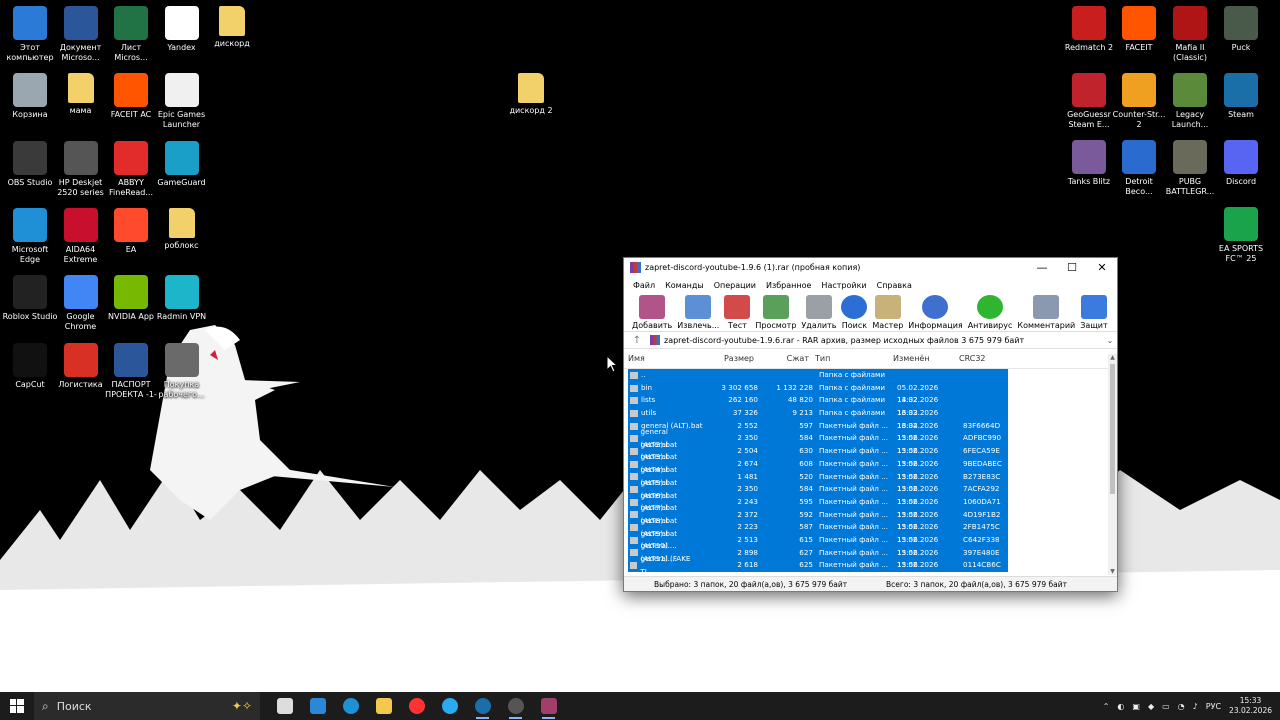 The height and width of the screenshot is (720, 1280). What do you see at coordinates (1102, 267) in the screenshot?
I see `close-button: ✕` at bounding box center [1102, 267].